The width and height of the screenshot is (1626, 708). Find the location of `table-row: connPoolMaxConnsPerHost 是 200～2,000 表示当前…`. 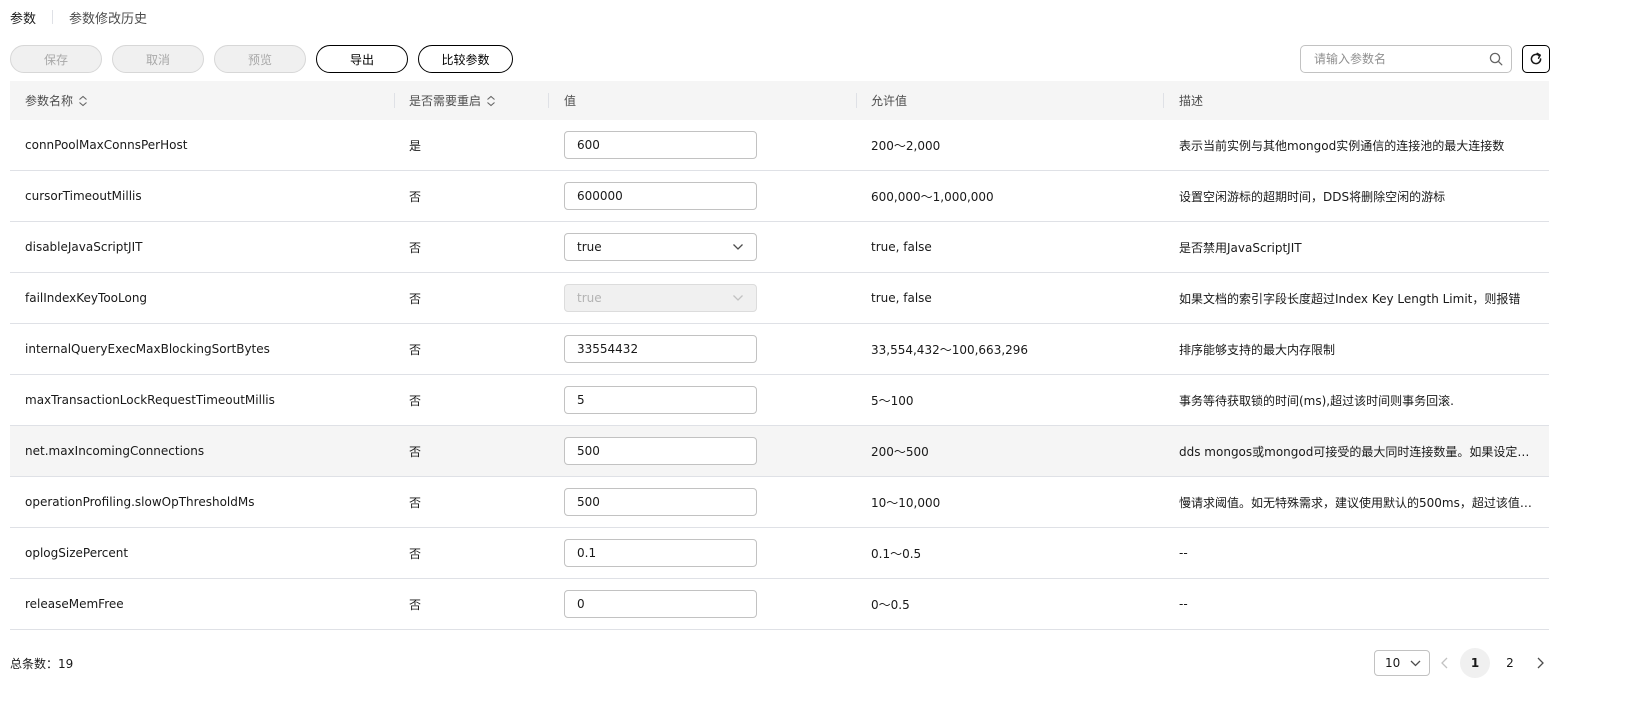

table-row: connPoolMaxConnsPerHost 是 200～2,000 表示当前… is located at coordinates (779, 145).